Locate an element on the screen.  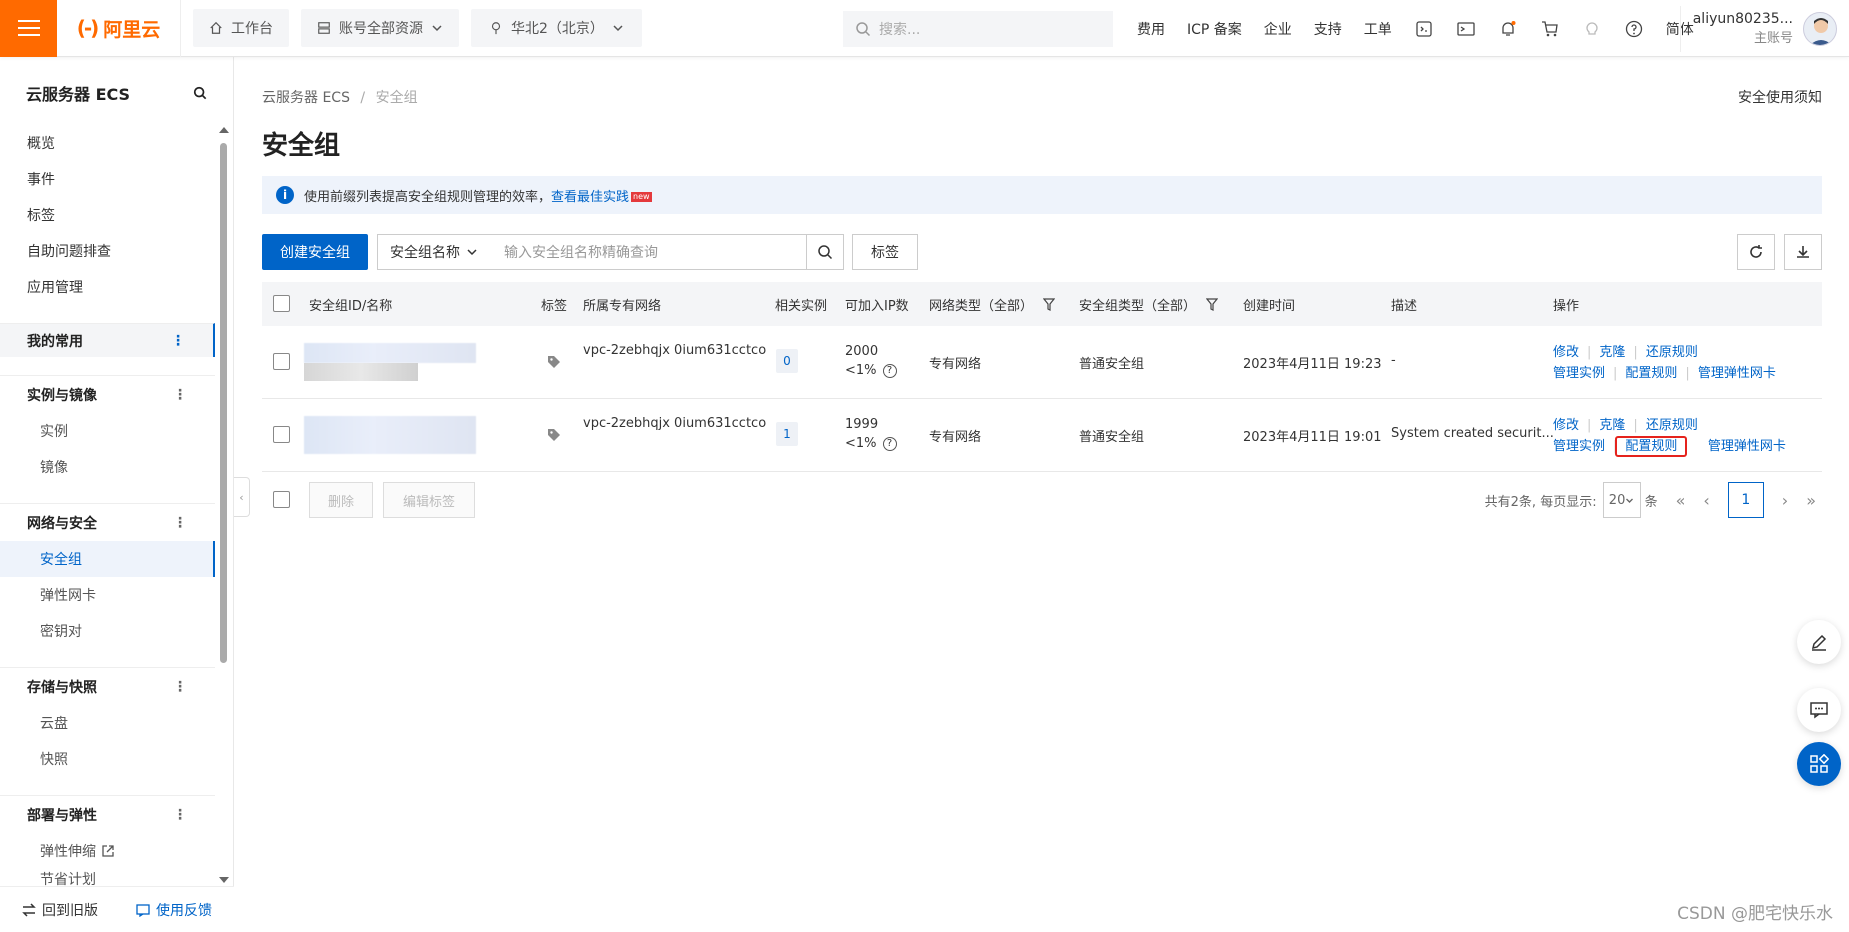
chat-float-button is located at coordinates (1819, 710).